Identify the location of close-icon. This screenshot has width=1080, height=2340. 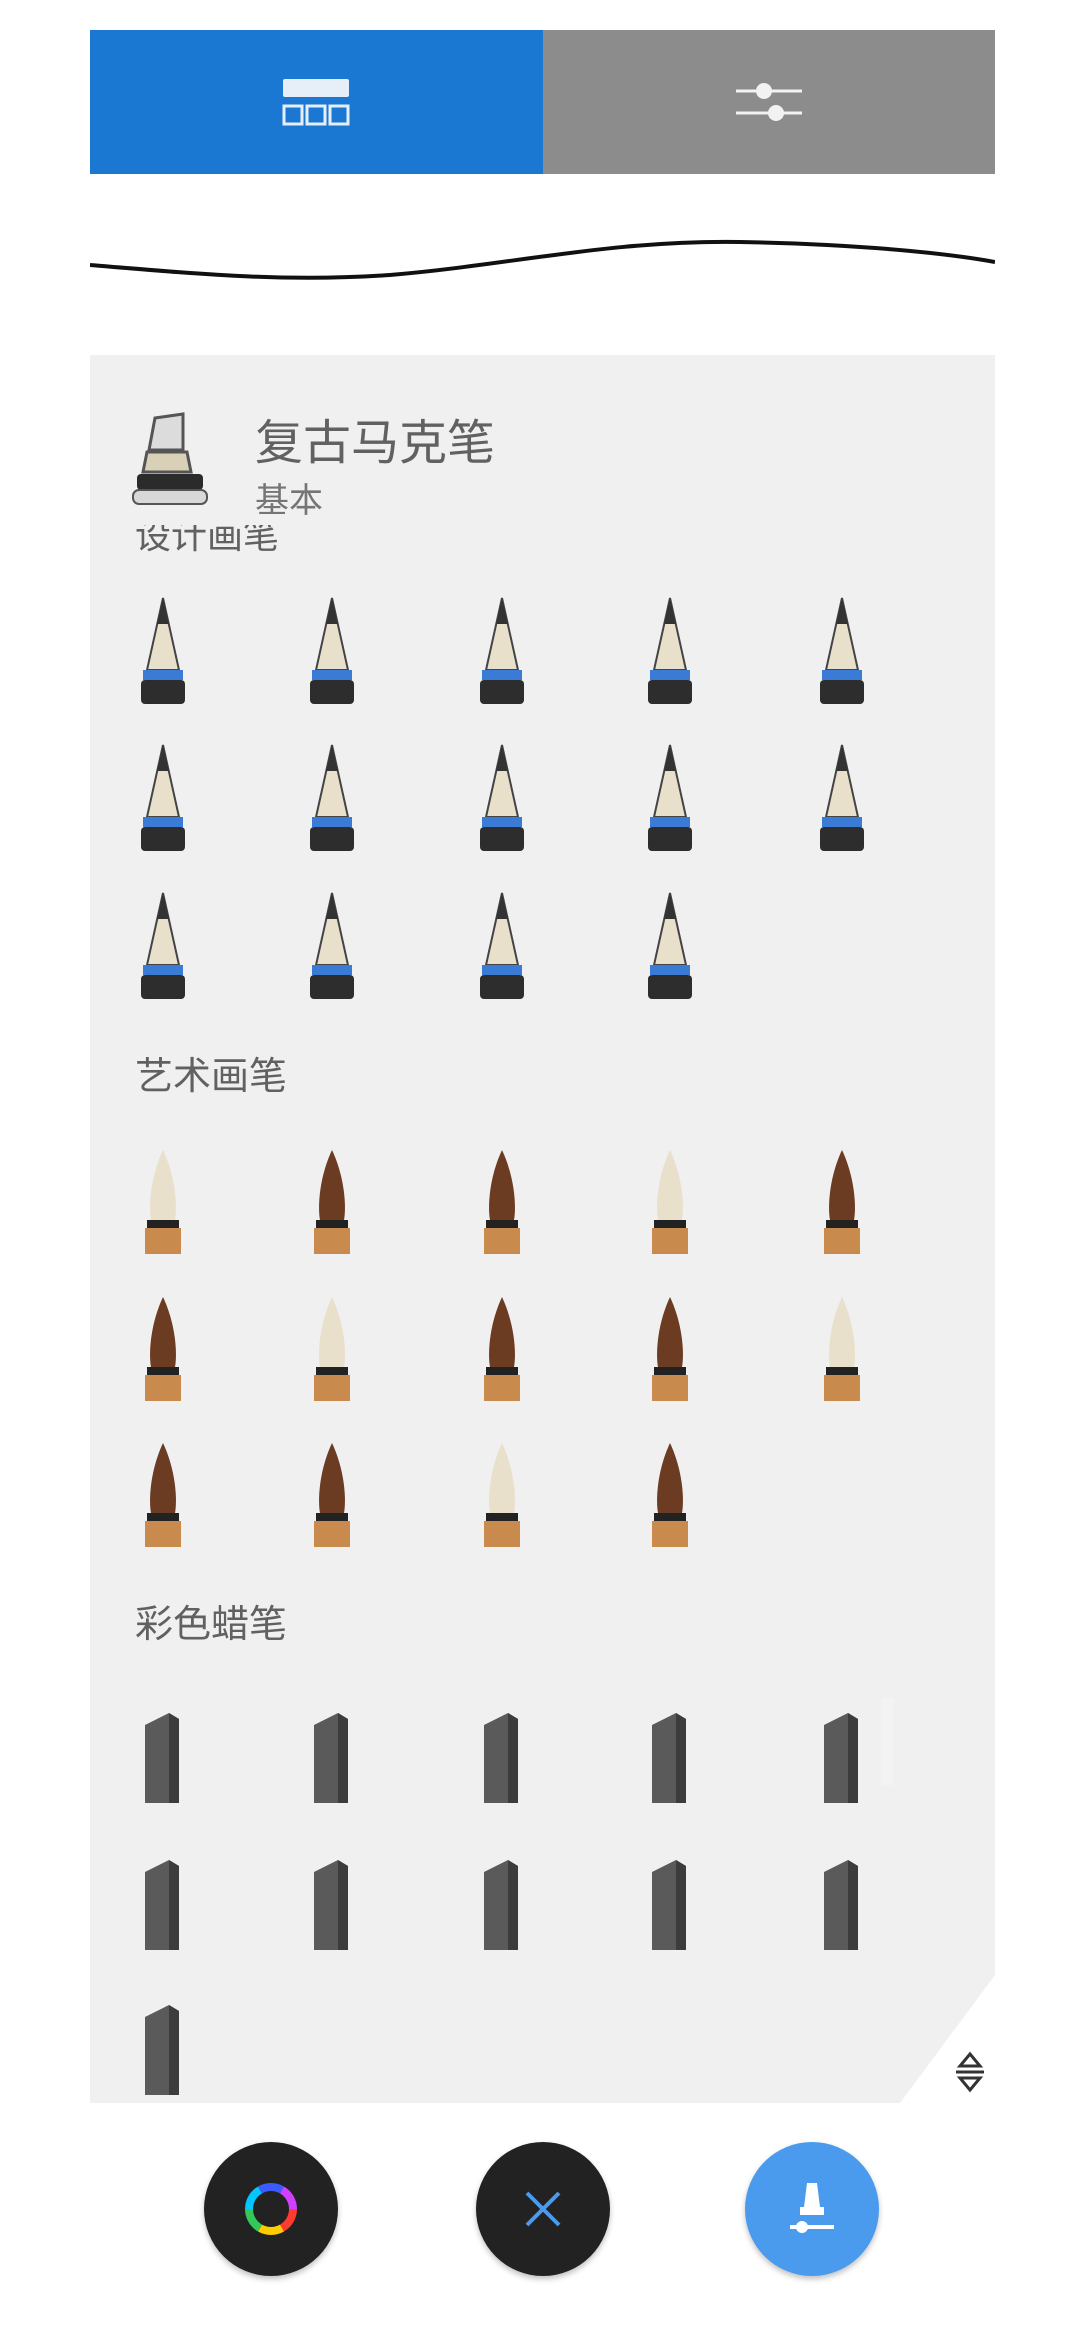
(543, 2209).